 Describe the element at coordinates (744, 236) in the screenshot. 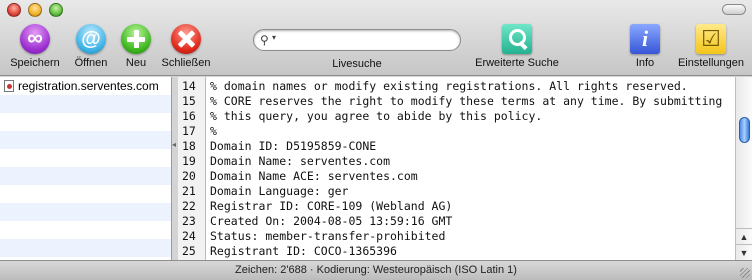

I see `scroll-up-arrow-icon: ▲` at that location.